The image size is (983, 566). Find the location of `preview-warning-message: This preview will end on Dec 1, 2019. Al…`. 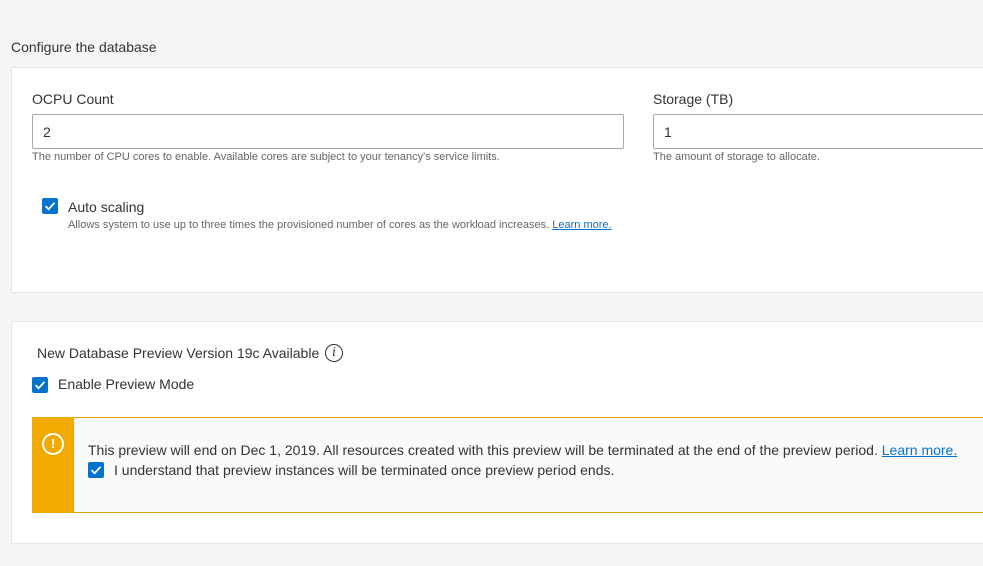

preview-warning-message: This preview will end on Dec 1, 2019. Al… is located at coordinates (483, 450).